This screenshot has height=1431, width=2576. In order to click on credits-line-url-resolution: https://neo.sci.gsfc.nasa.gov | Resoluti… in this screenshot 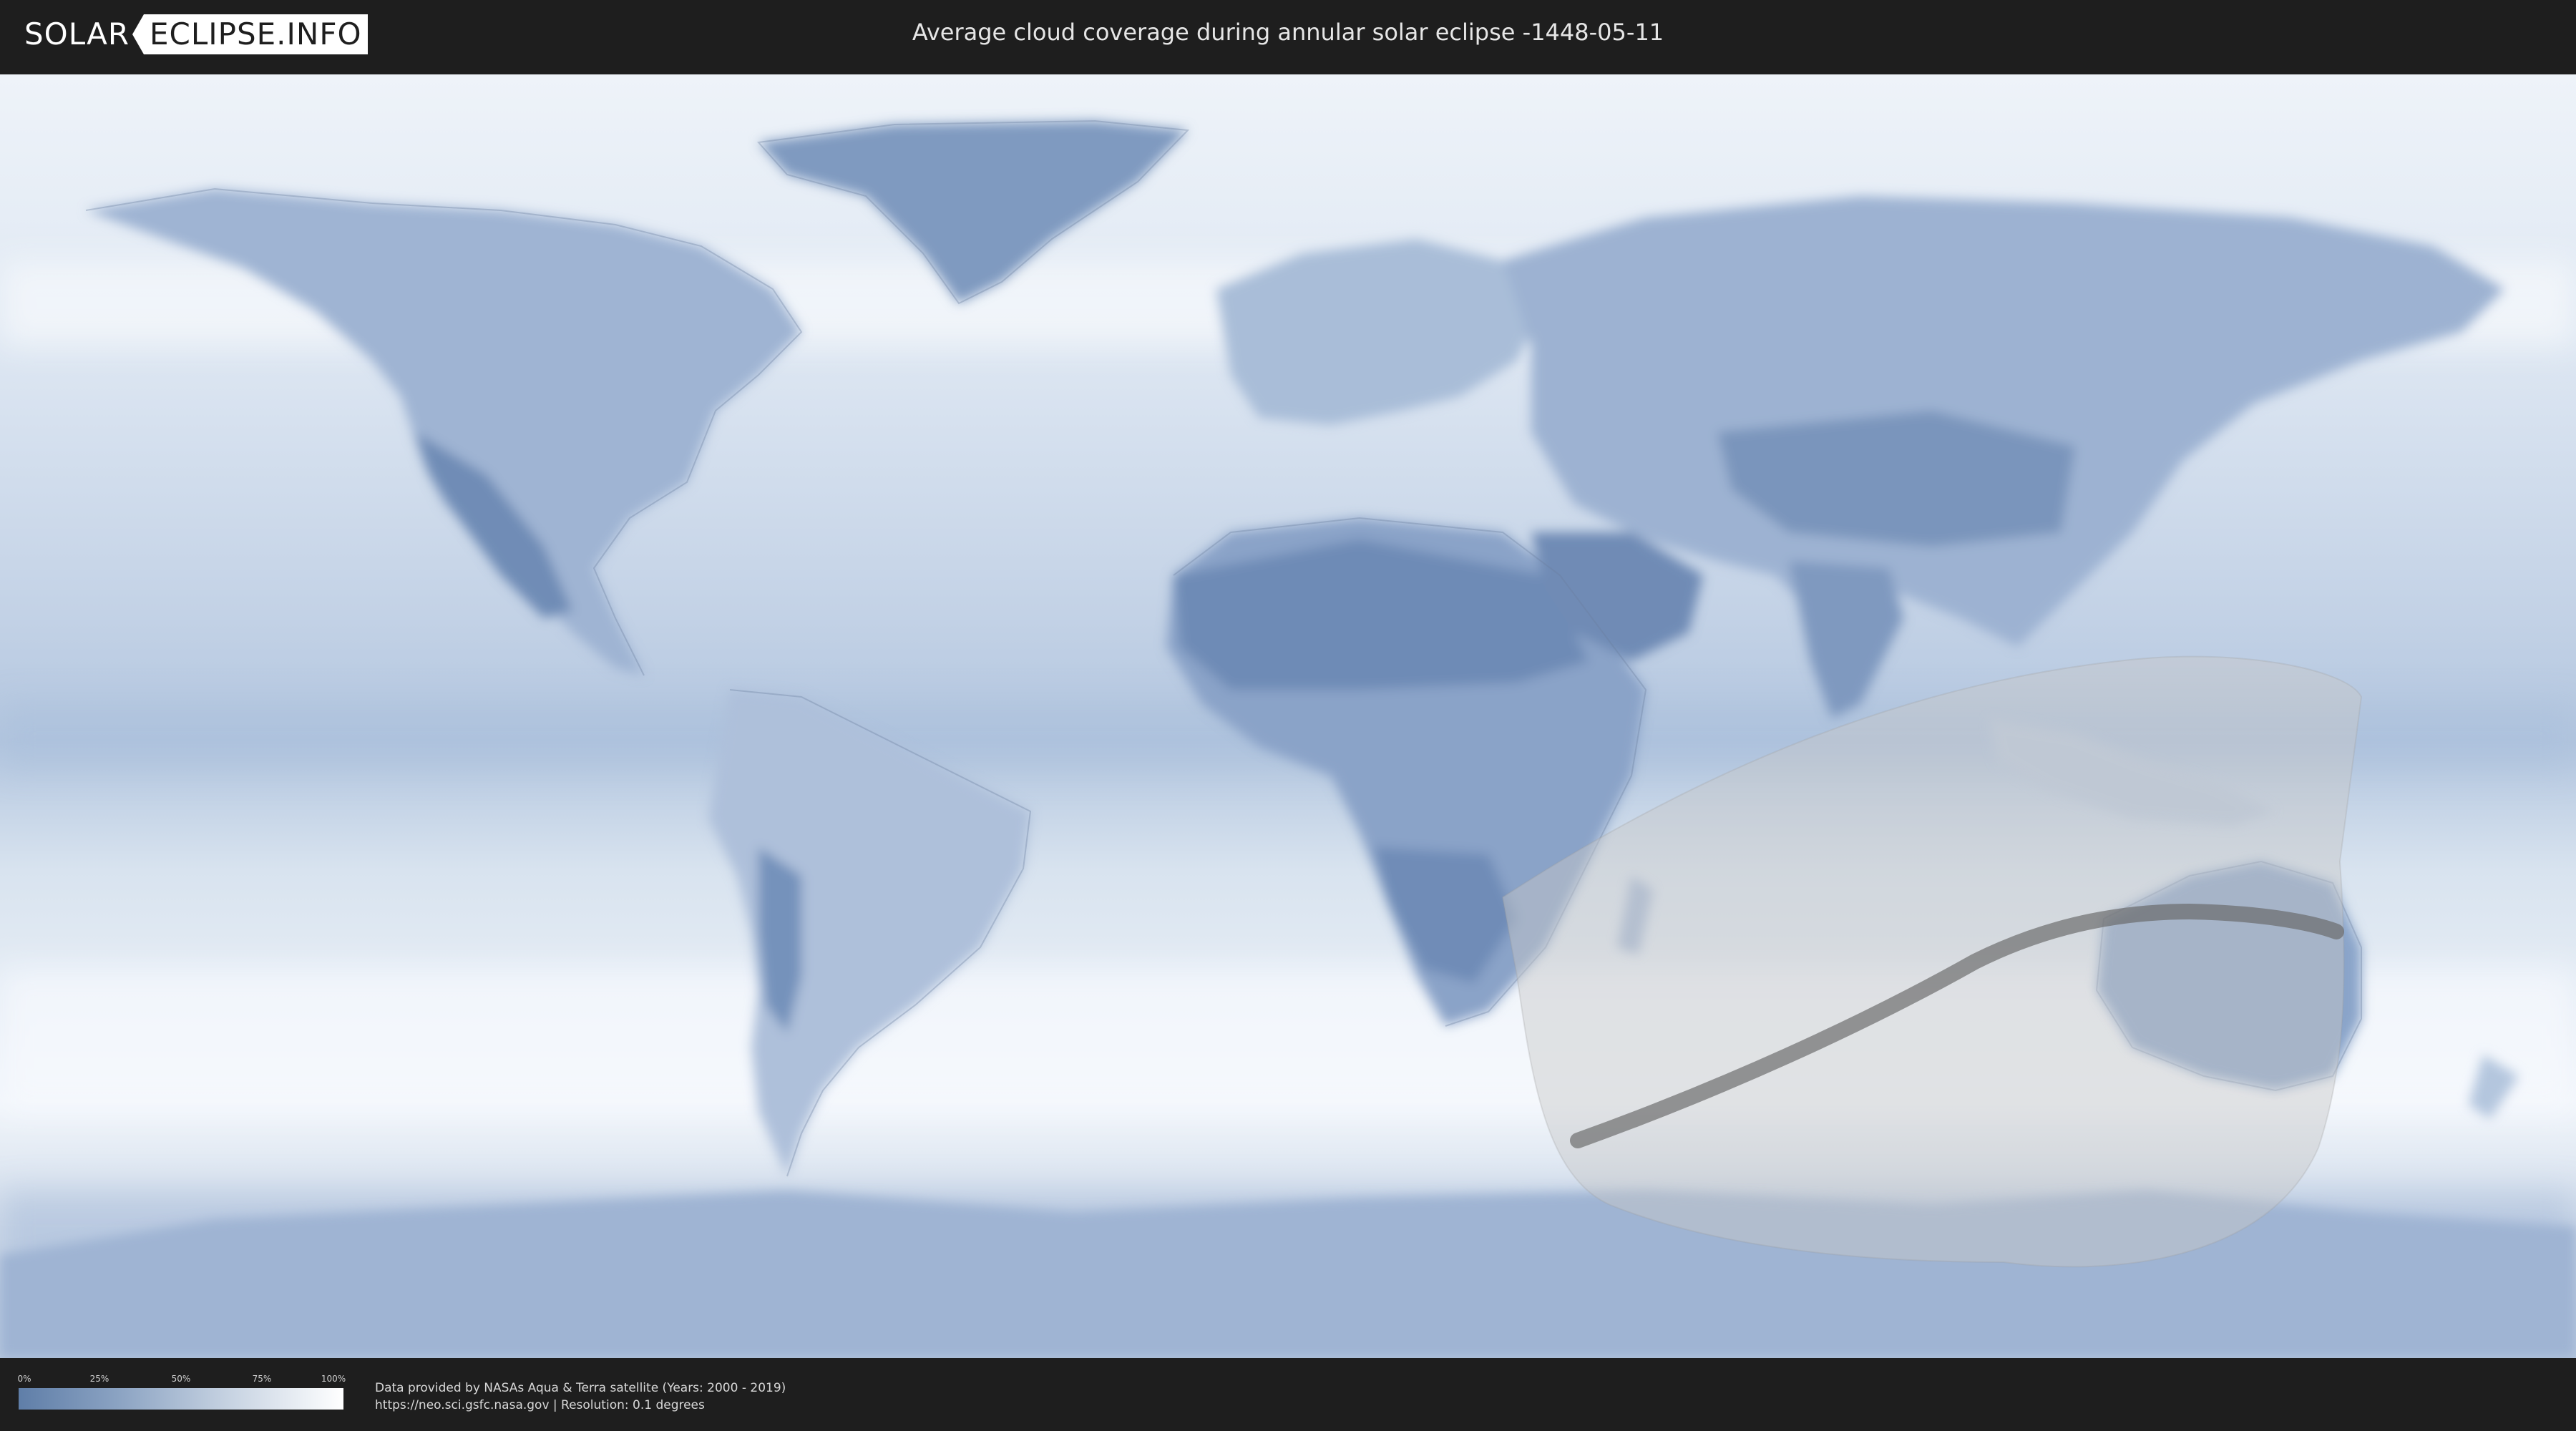, I will do `click(580, 1405)`.